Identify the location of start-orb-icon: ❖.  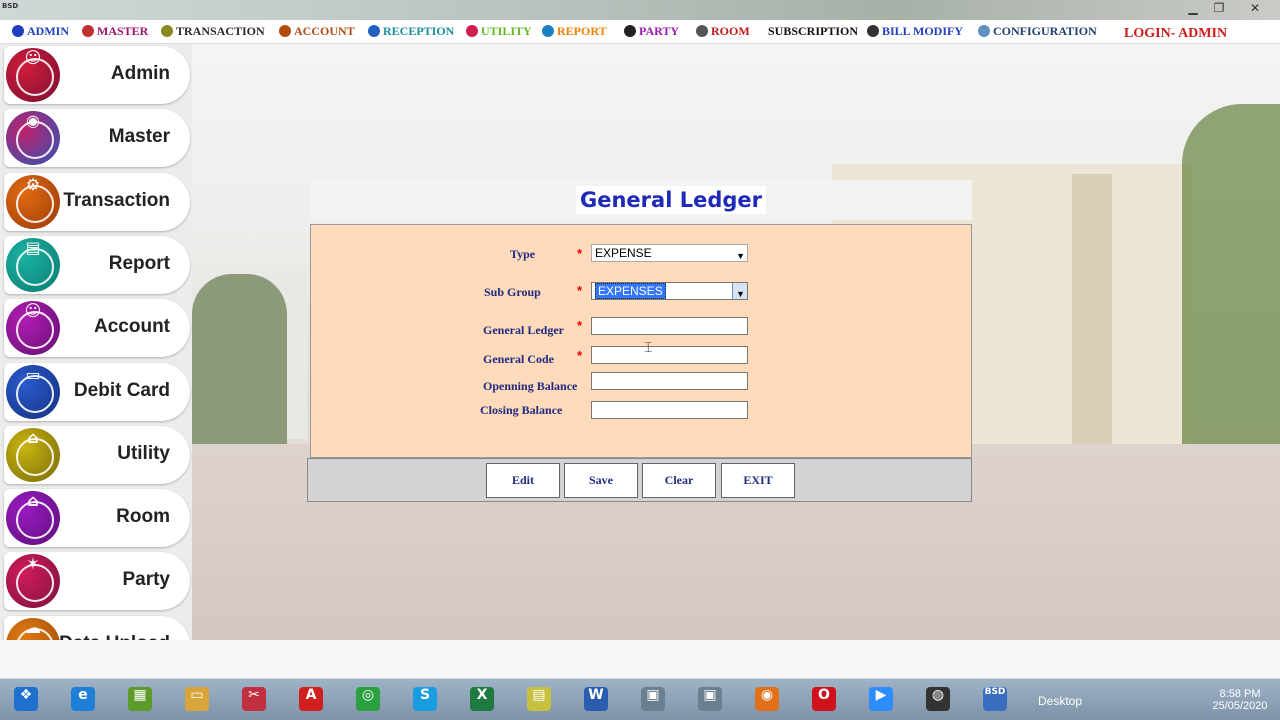
(26, 699).